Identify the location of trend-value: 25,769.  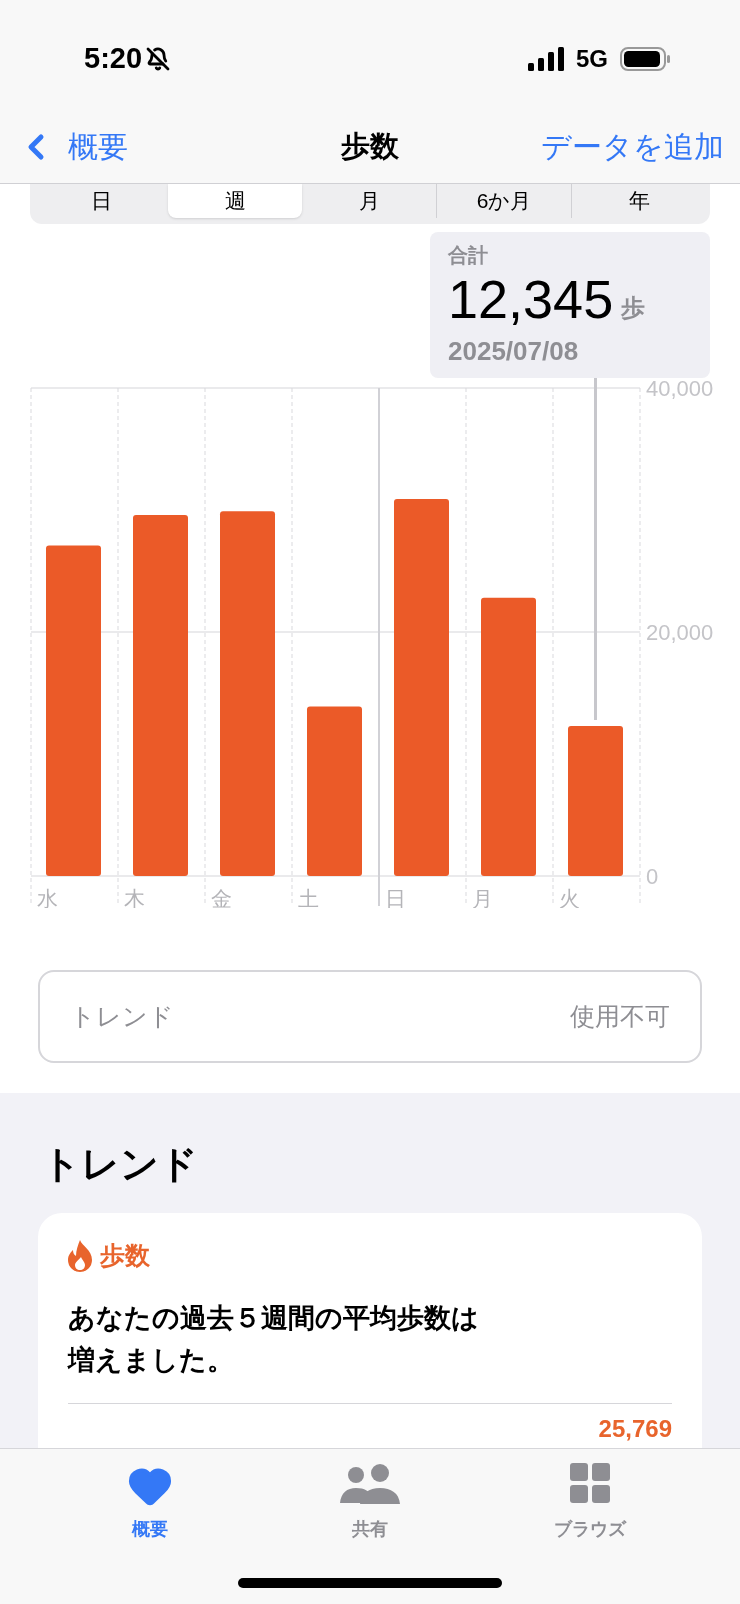
(635, 1428).